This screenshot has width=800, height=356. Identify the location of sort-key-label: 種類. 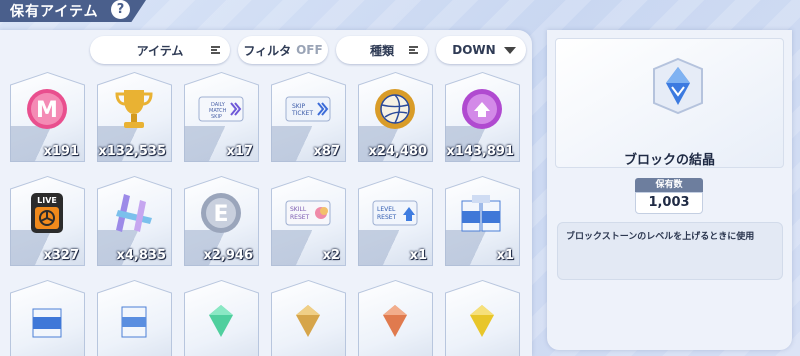
(381, 50).